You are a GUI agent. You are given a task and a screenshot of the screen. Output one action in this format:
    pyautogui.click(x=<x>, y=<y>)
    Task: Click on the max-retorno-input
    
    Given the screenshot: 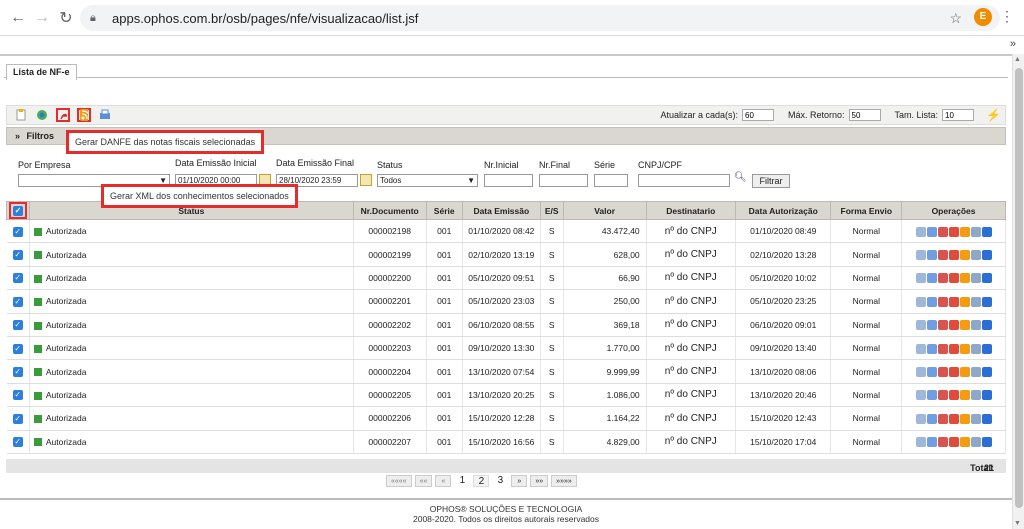 What is the action you would take?
    pyautogui.click(x=864, y=115)
    